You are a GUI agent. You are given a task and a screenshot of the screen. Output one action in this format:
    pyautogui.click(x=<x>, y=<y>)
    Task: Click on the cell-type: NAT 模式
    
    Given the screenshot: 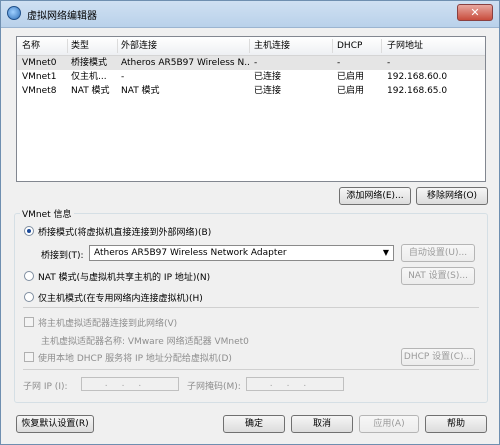 What is the action you would take?
    pyautogui.click(x=90, y=91)
    